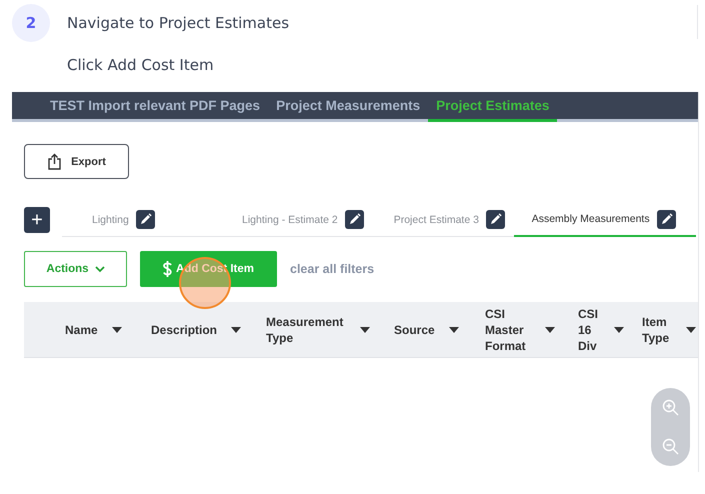 This screenshot has height=494, width=705. What do you see at coordinates (81, 330) in the screenshot?
I see `column-header: Name` at bounding box center [81, 330].